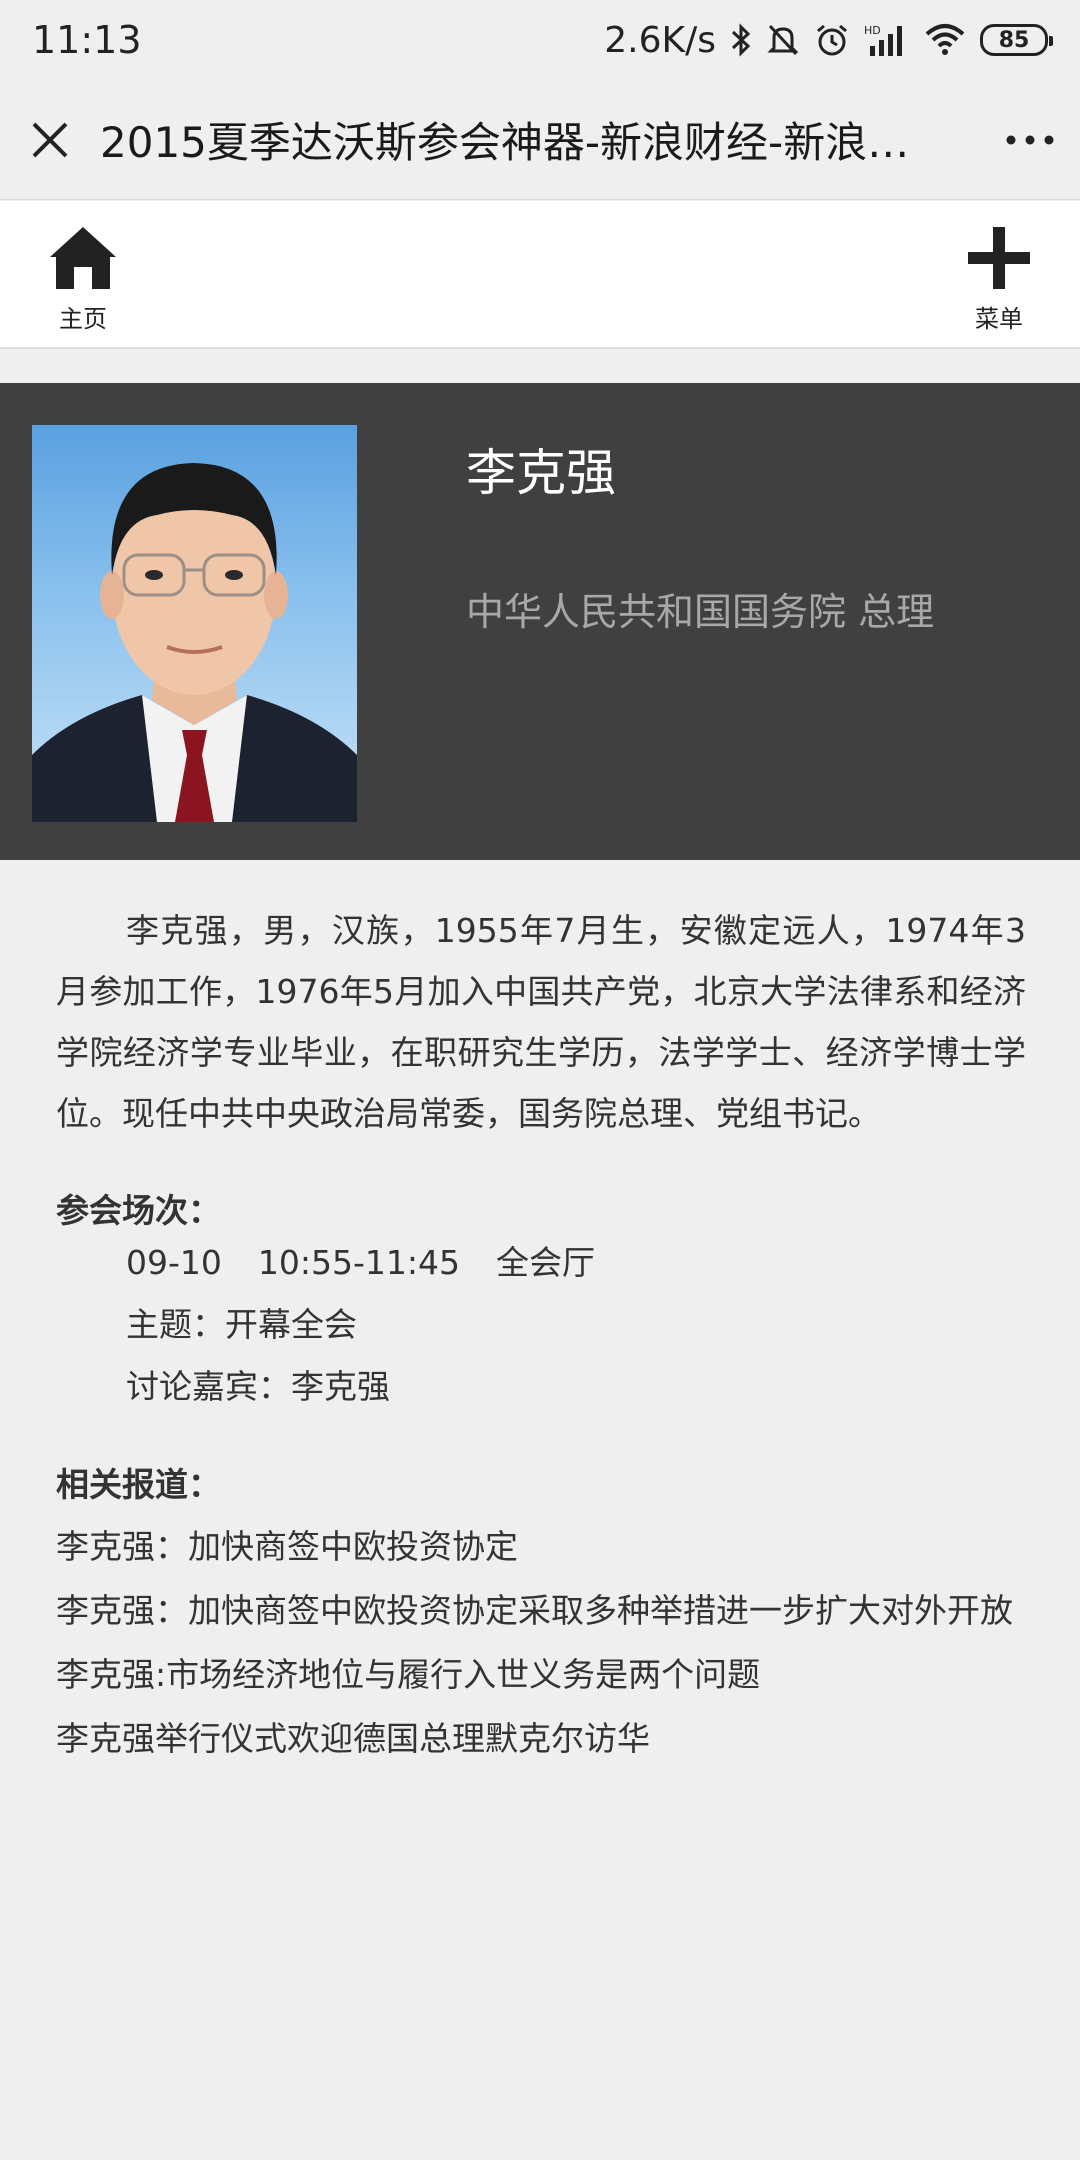 The image size is (1080, 2160). I want to click on status-bar: 11:13 2.6K/s HD 85, so click(540, 40).